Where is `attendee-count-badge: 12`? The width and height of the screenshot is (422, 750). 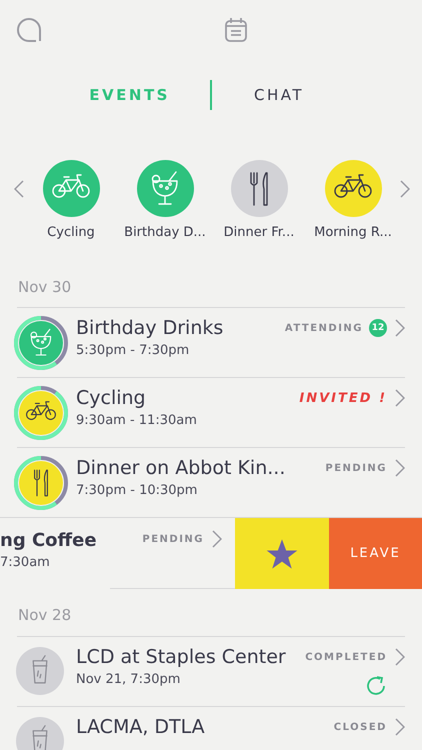 attendee-count-badge: 12 is located at coordinates (378, 328).